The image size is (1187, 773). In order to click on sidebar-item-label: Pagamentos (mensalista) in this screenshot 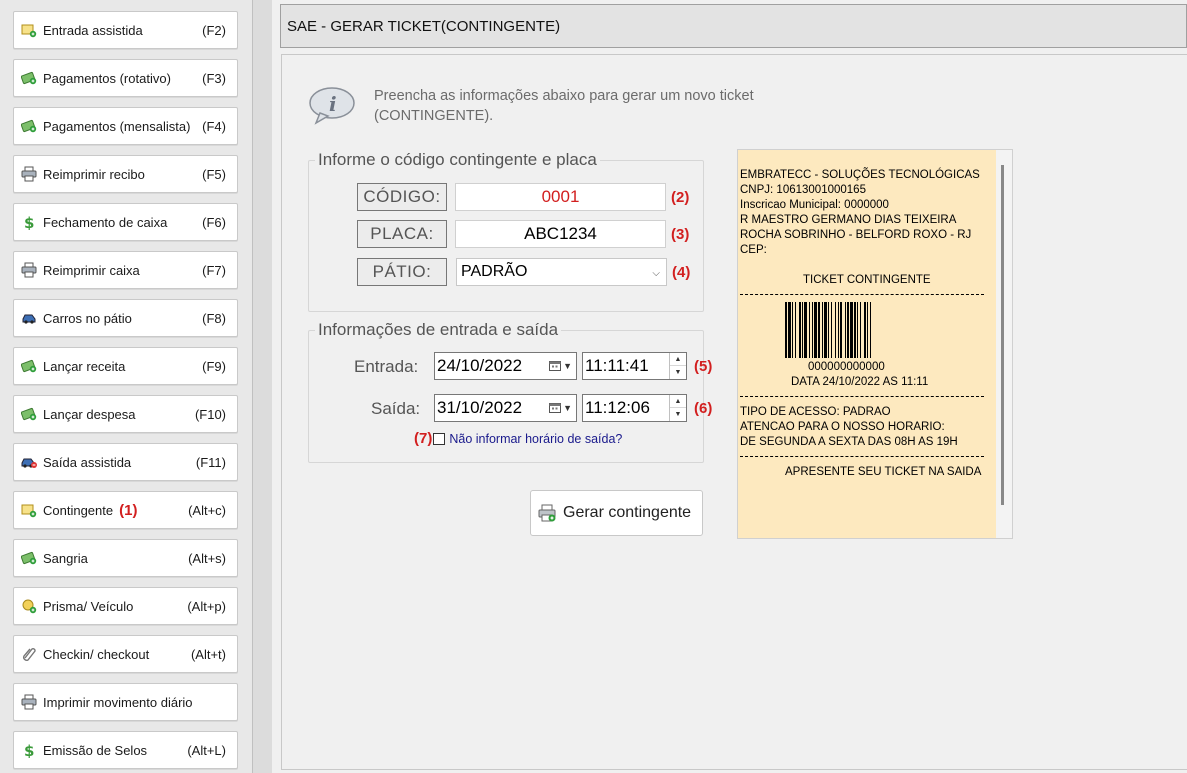, I will do `click(117, 126)`.